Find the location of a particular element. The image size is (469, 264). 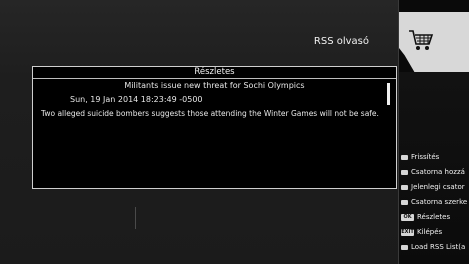

menu-item-current-channel: Jelenlegi csator is located at coordinates (435, 187).